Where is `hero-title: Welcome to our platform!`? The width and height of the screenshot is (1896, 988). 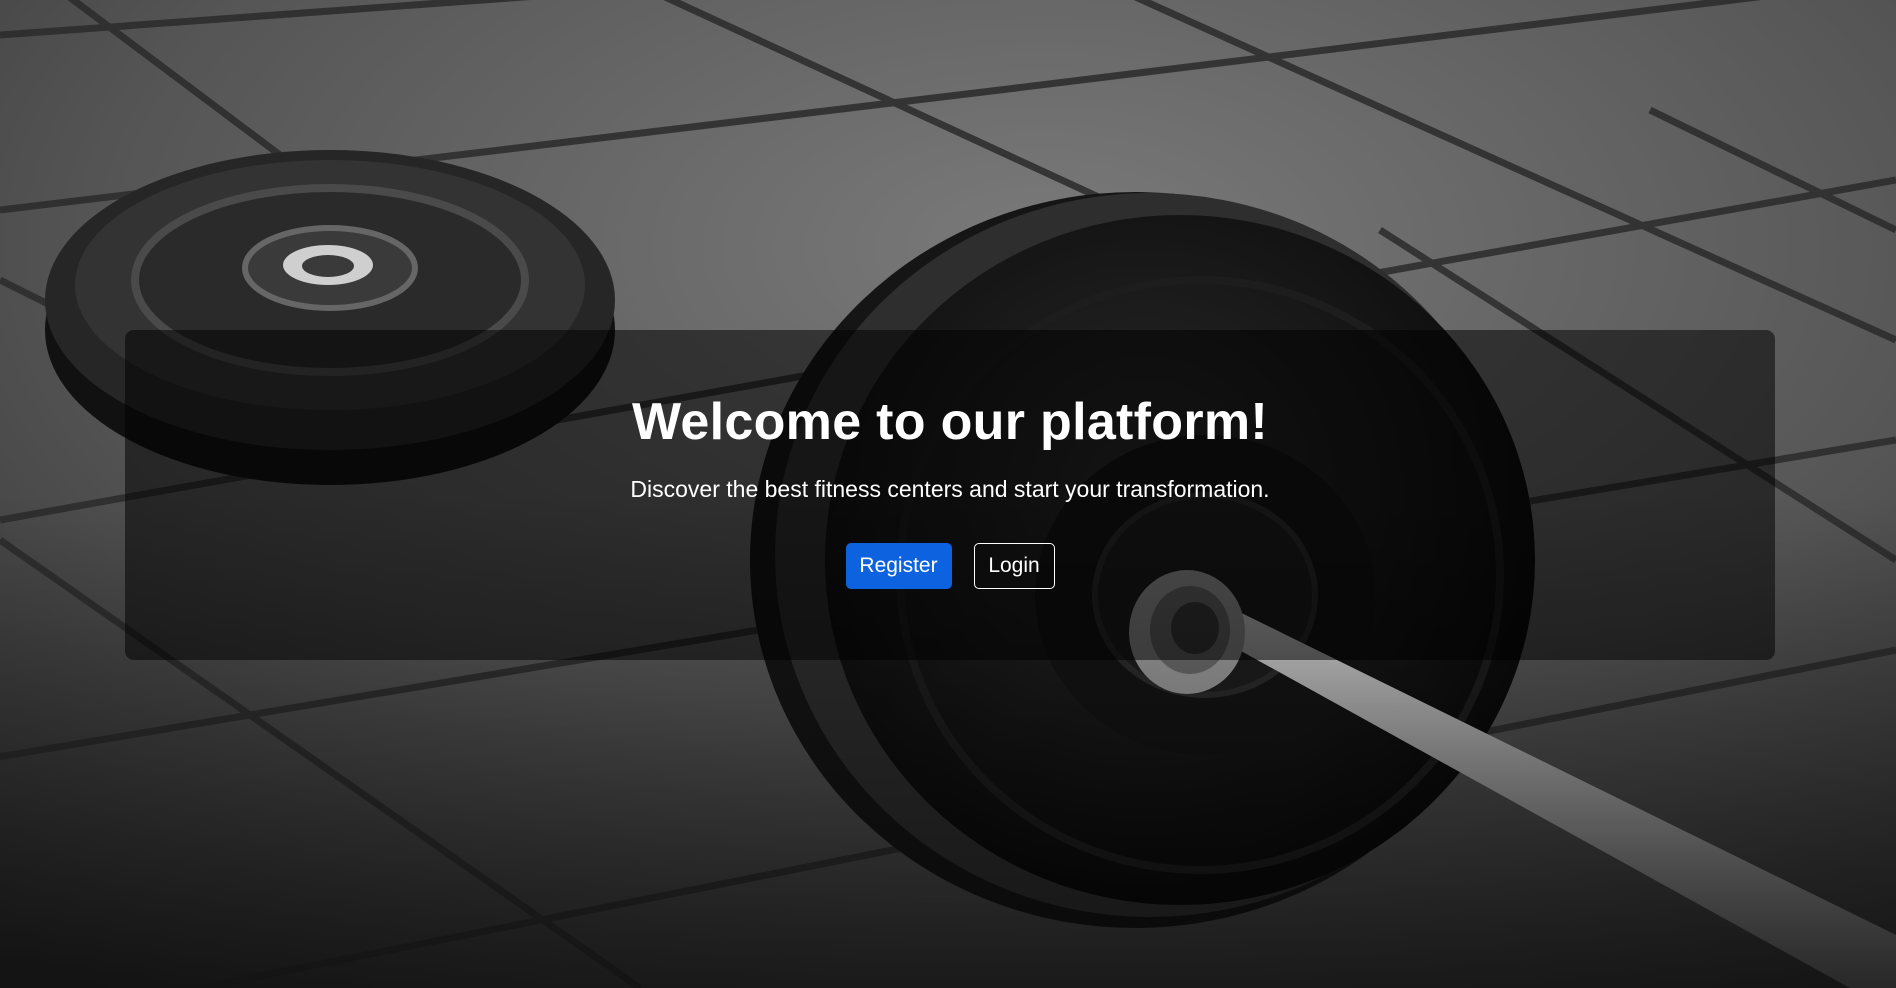
hero-title: Welcome to our platform! is located at coordinates (950, 422).